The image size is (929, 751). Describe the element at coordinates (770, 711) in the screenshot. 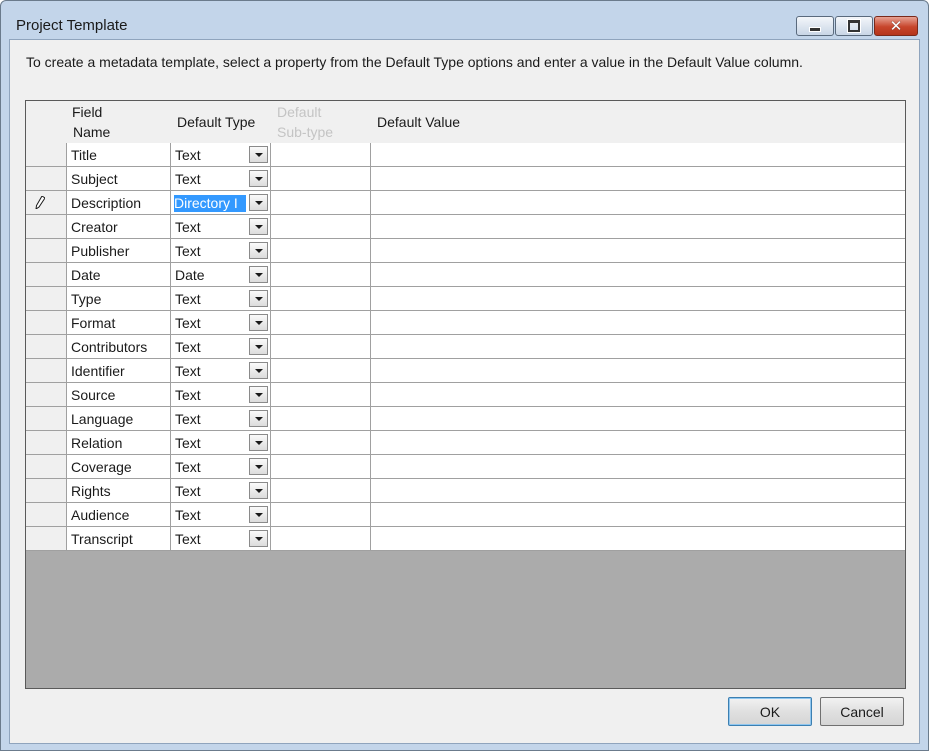

I see `ok-button: OK` at that location.